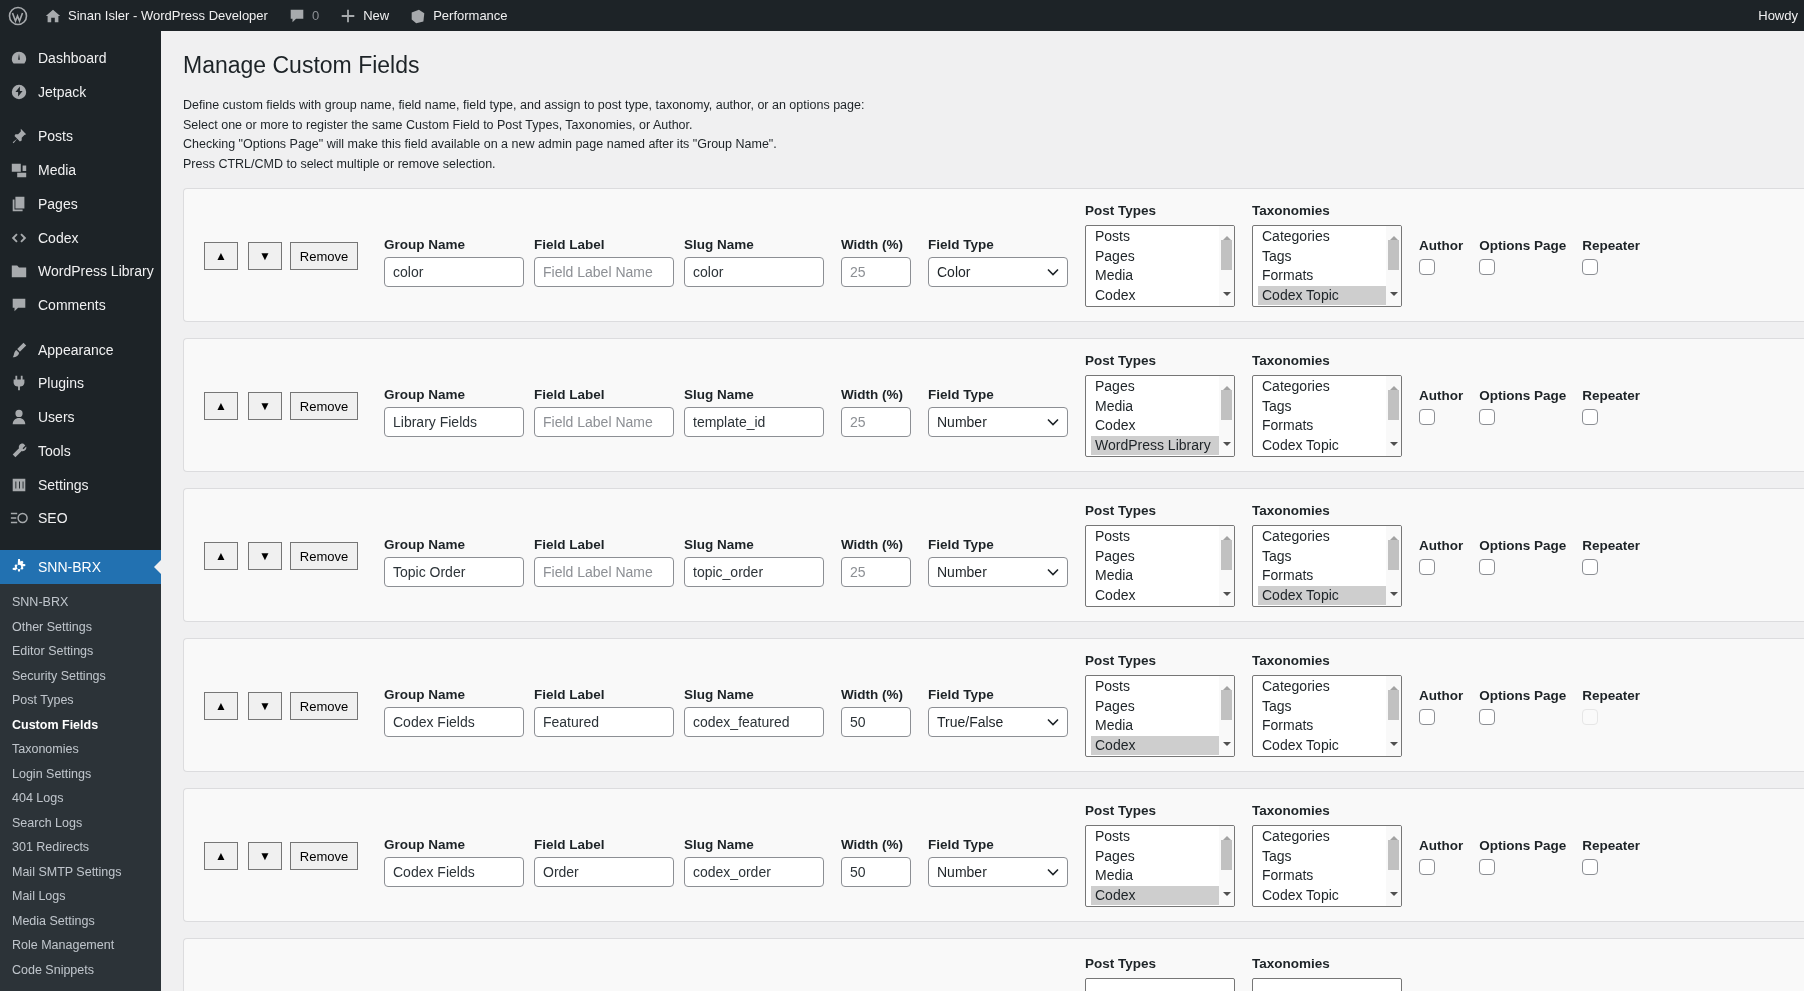 The height and width of the screenshot is (991, 1804). What do you see at coordinates (80, 725) in the screenshot?
I see `submenu-item: Custom Fields` at bounding box center [80, 725].